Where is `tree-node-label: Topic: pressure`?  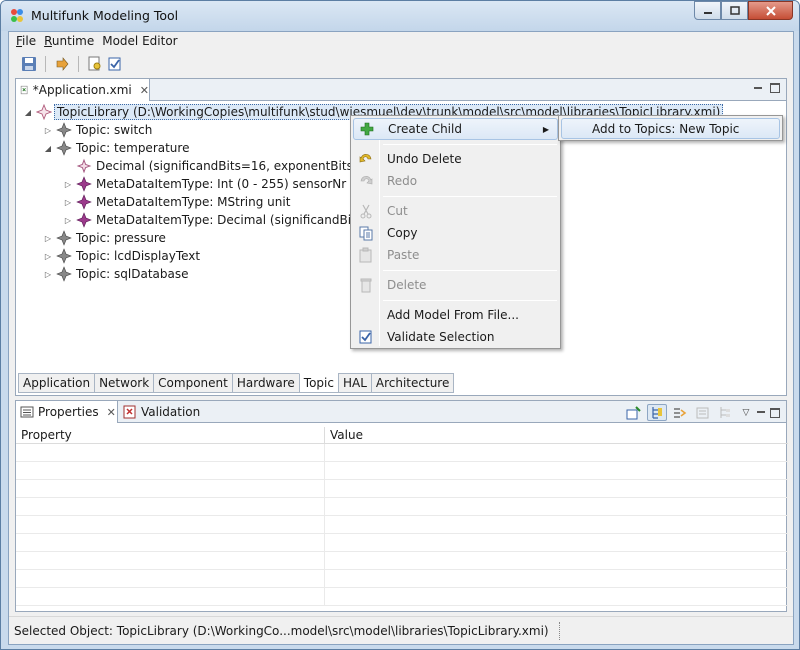
tree-node-label: Topic: pressure is located at coordinates (121, 238).